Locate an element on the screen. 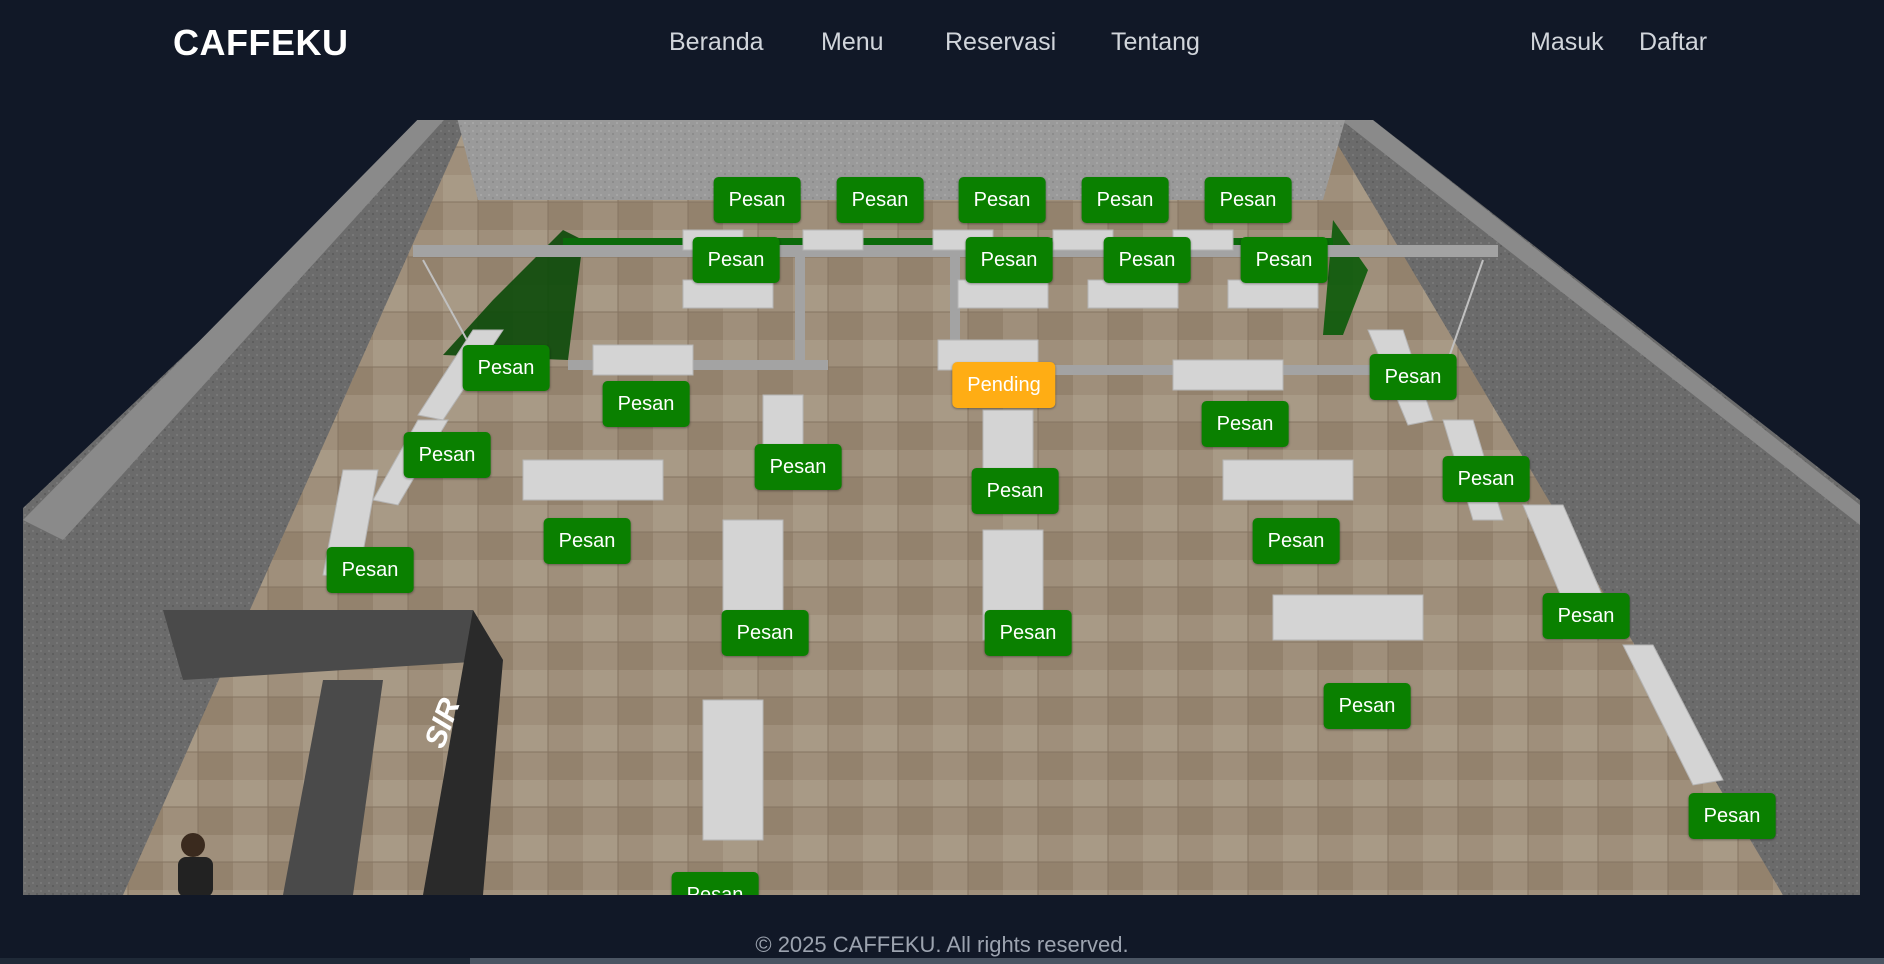  table-pin-27: Pesan is located at coordinates (715, 883).